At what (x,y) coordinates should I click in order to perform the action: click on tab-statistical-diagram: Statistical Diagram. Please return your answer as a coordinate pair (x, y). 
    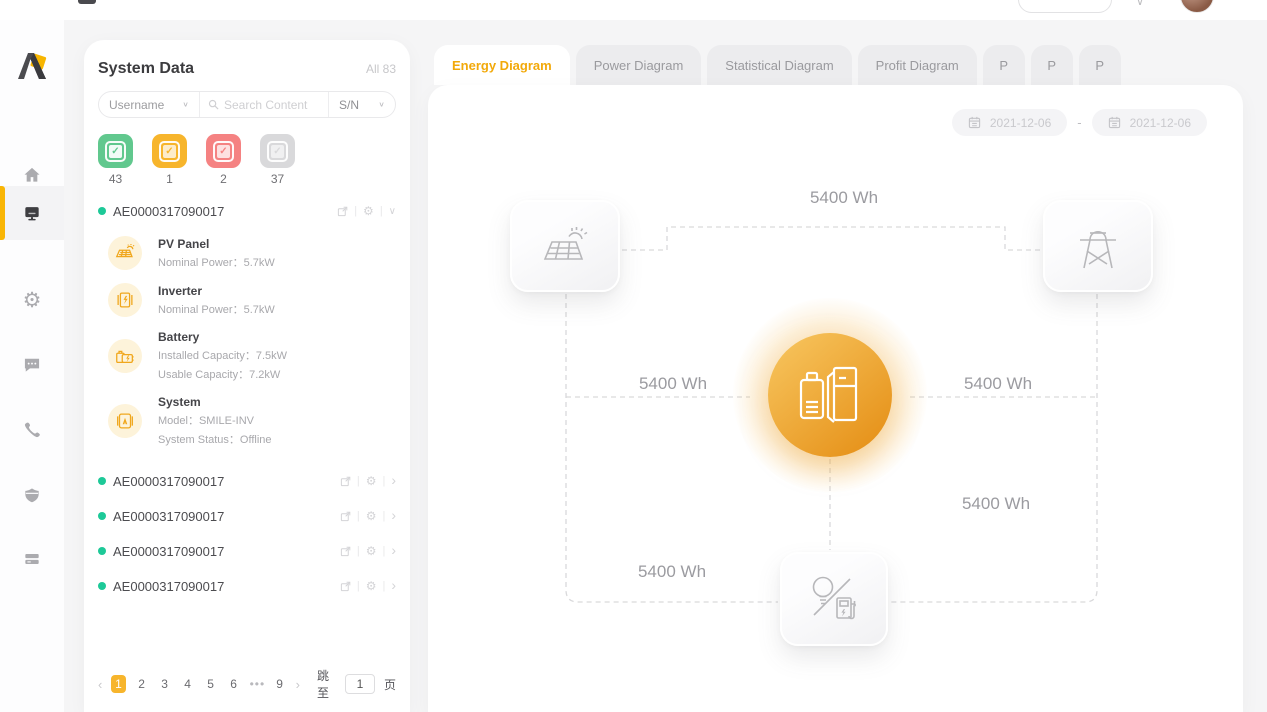
    Looking at the image, I should click on (779, 65).